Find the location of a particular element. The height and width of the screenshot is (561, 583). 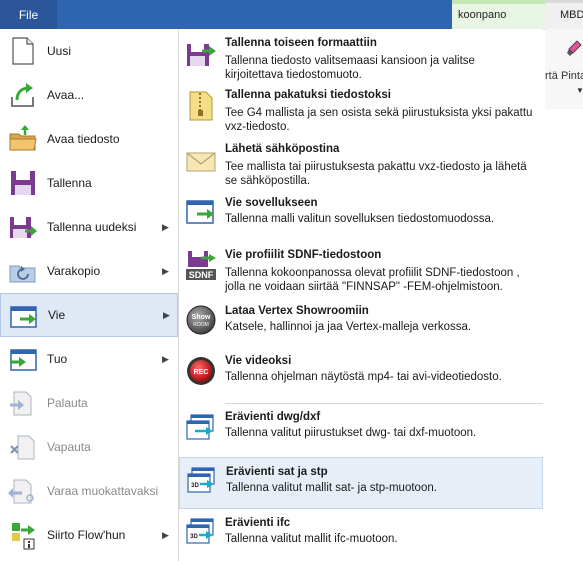

submenu-item-title: Tallenna pakatuksi tiedostoksi is located at coordinates (308, 95).